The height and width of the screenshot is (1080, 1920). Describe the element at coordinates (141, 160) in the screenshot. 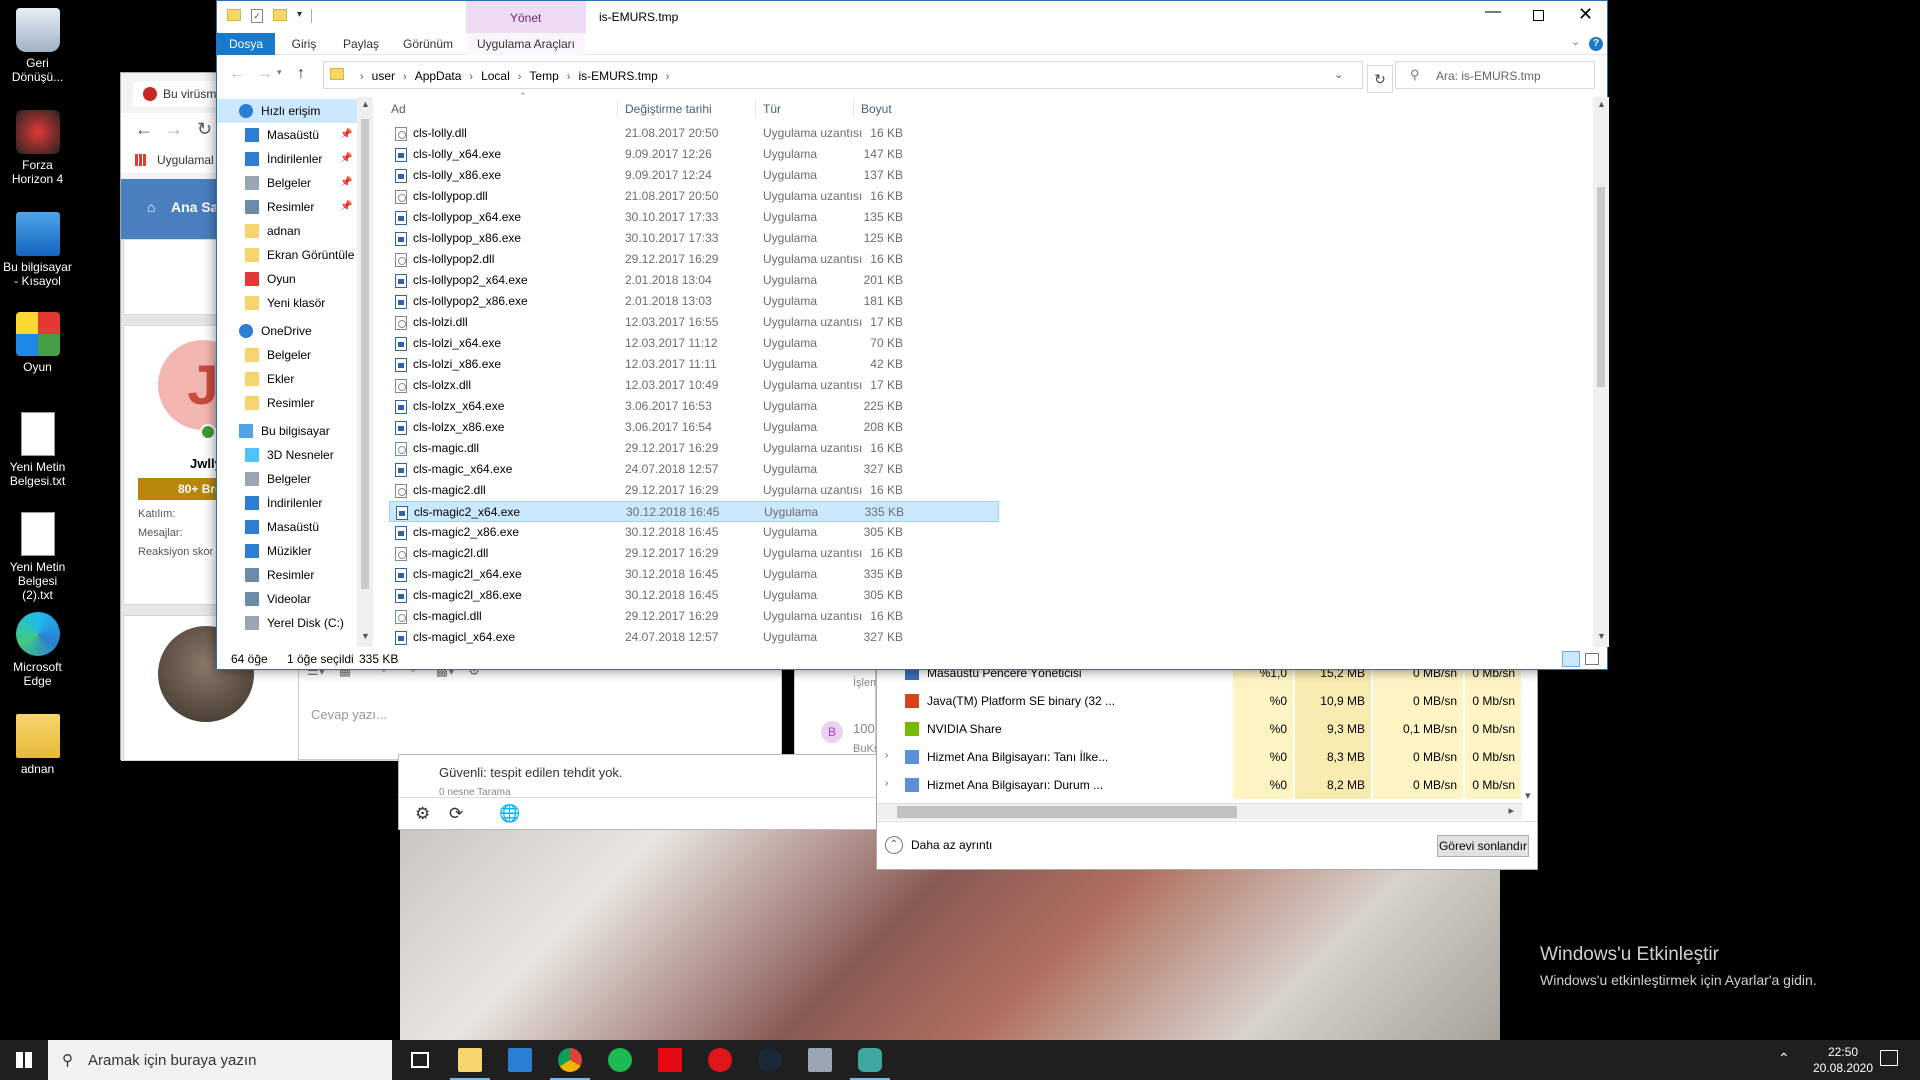

I see `apps-grid-icon` at that location.